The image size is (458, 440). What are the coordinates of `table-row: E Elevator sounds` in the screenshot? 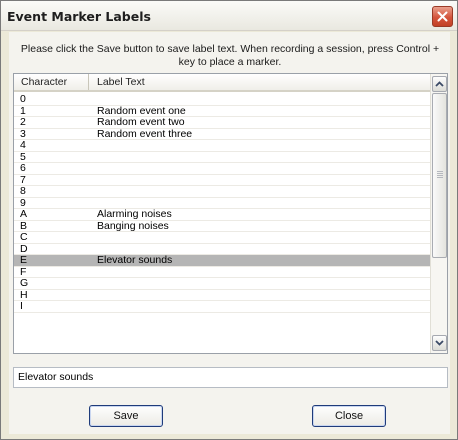 It's located at (222, 260).